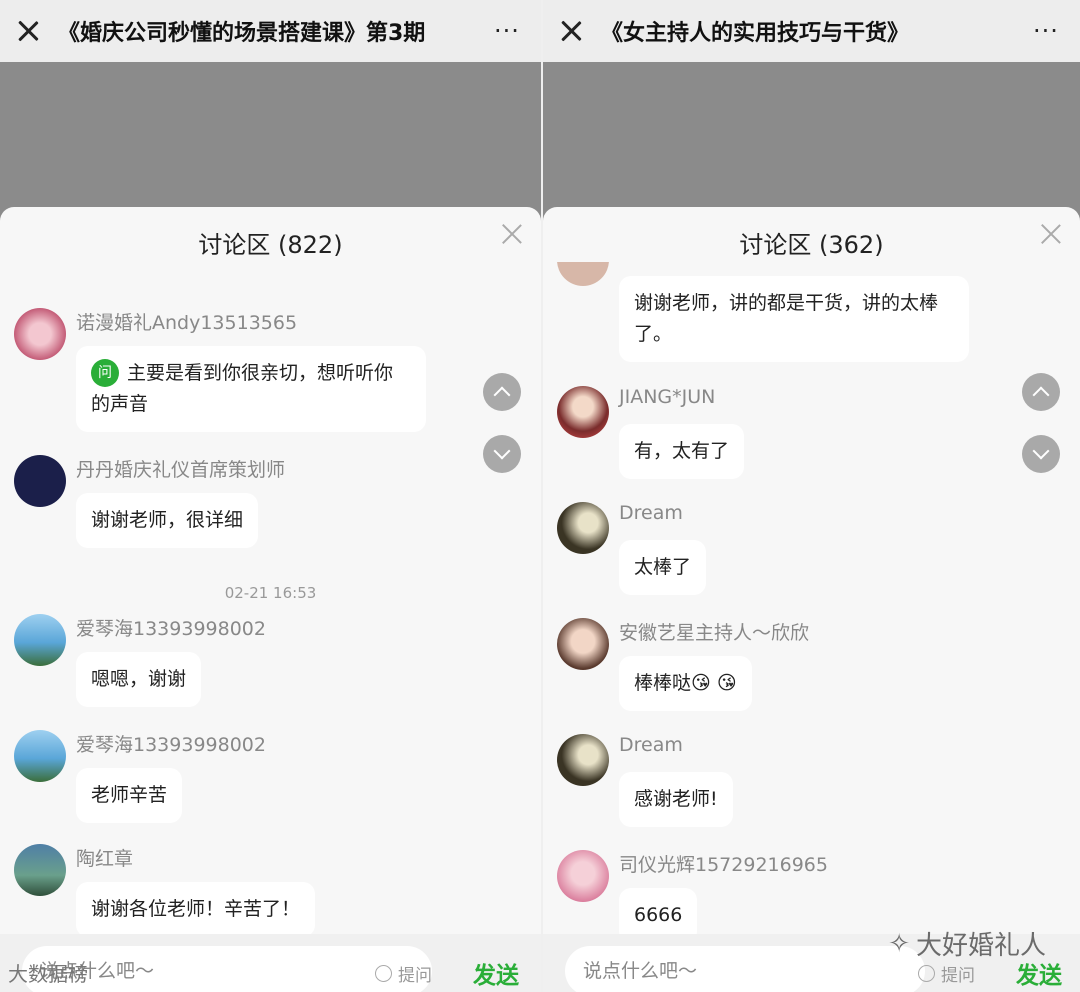 The image size is (1080, 992). I want to click on wechat-icon: ✧, so click(899, 943).